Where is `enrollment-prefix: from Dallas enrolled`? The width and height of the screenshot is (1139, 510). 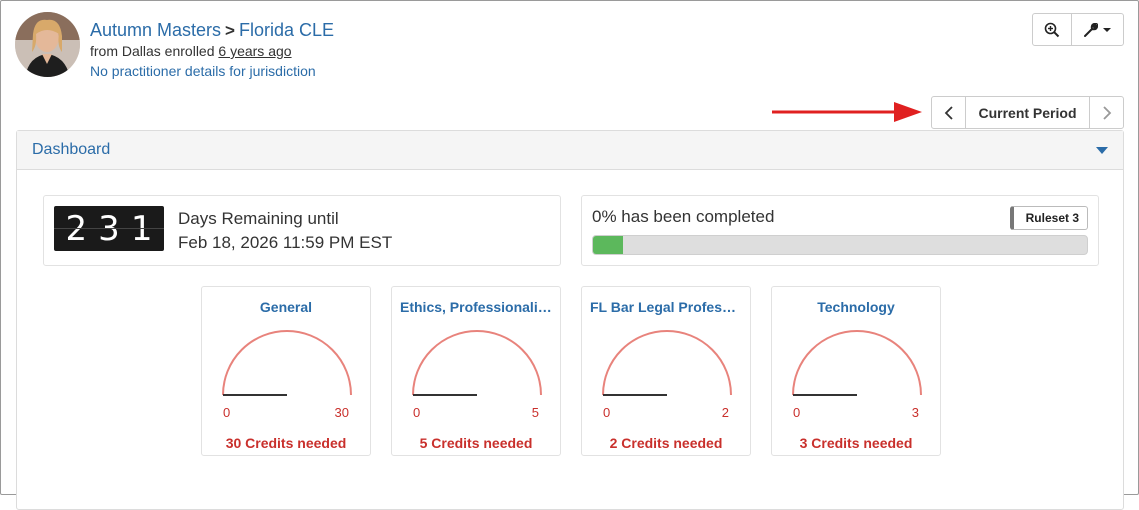
enrollment-prefix: from Dallas enrolled is located at coordinates (154, 51).